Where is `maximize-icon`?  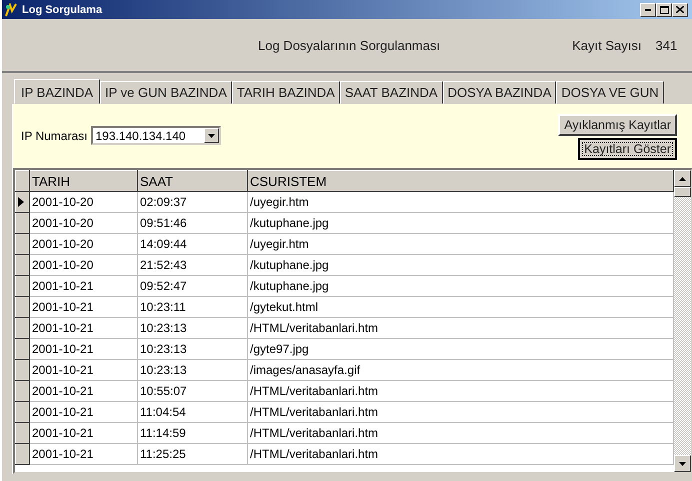 maximize-icon is located at coordinates (664, 10).